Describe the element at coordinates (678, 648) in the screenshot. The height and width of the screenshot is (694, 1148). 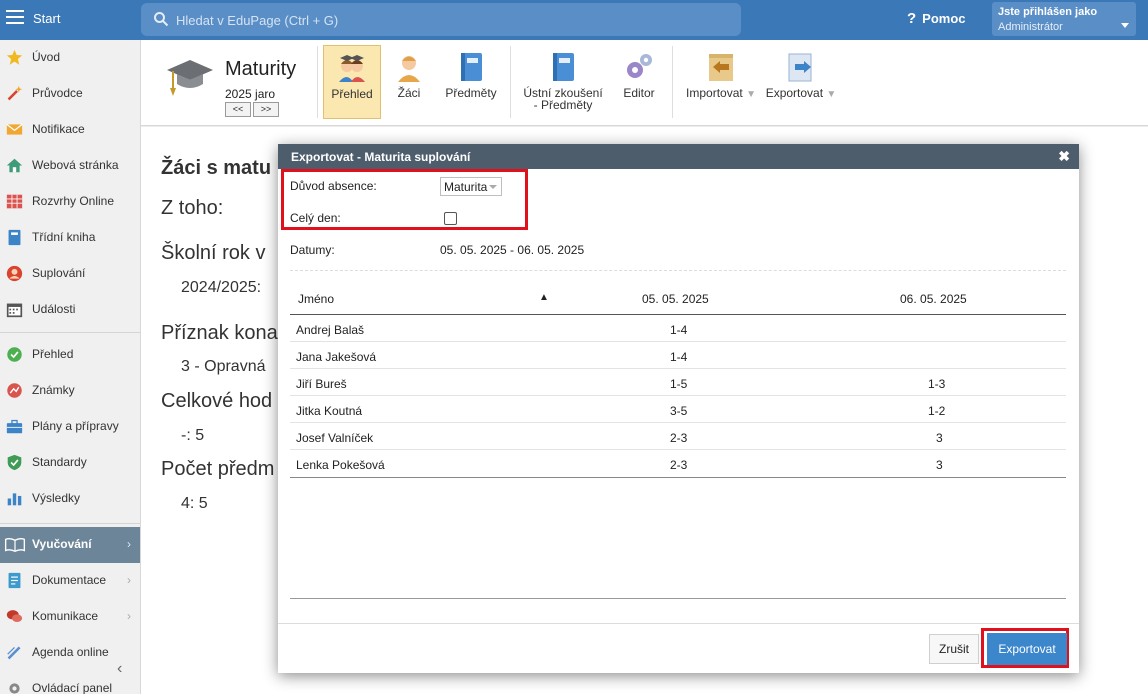
I see `dialog-footer: Zrušit Exportovat` at that location.